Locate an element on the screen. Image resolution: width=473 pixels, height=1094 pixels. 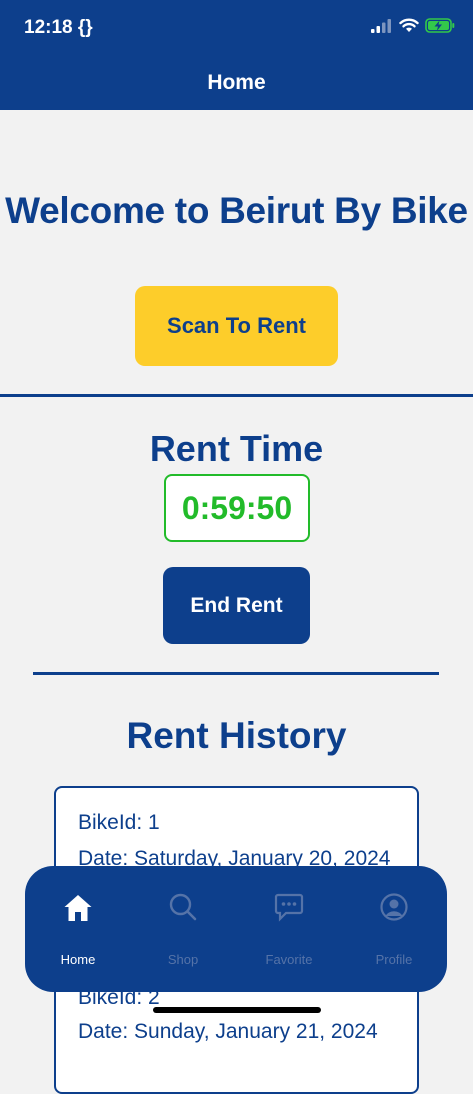
tab-label: Home is located at coordinates (78, 959).